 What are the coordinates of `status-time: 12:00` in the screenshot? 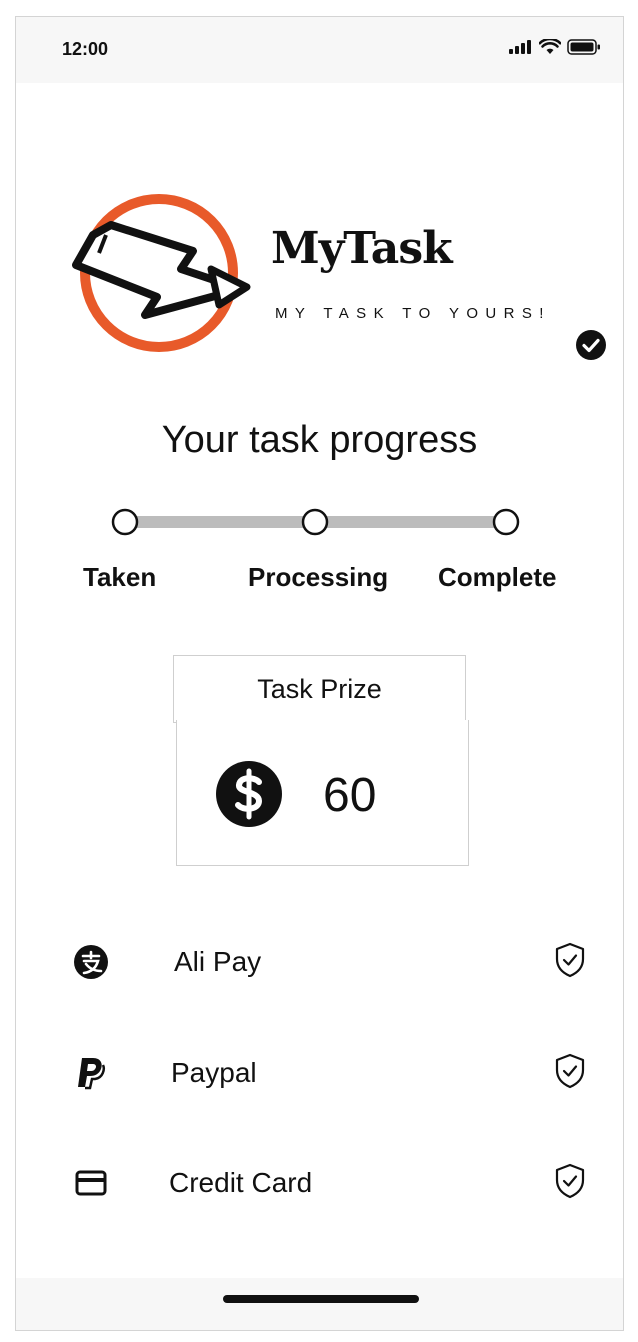 It's located at (85, 49).